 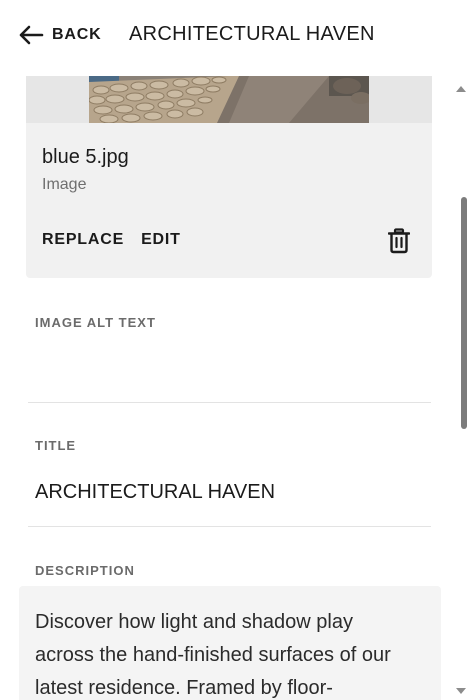 What do you see at coordinates (83, 240) in the screenshot?
I see `replace-button: REPLACE` at bounding box center [83, 240].